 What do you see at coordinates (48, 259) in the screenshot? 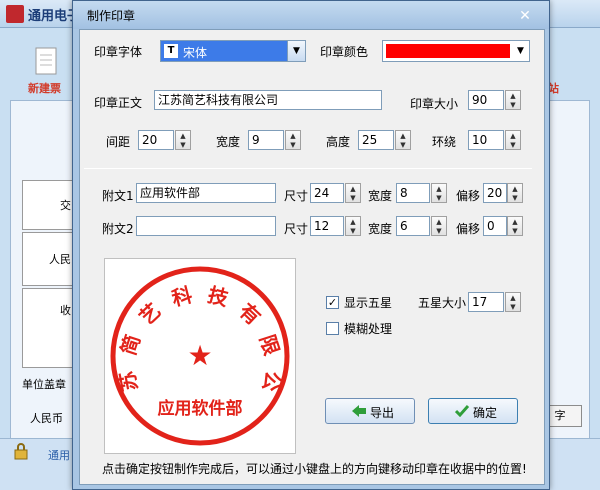
I see `table-cell: 人民` at bounding box center [48, 259].